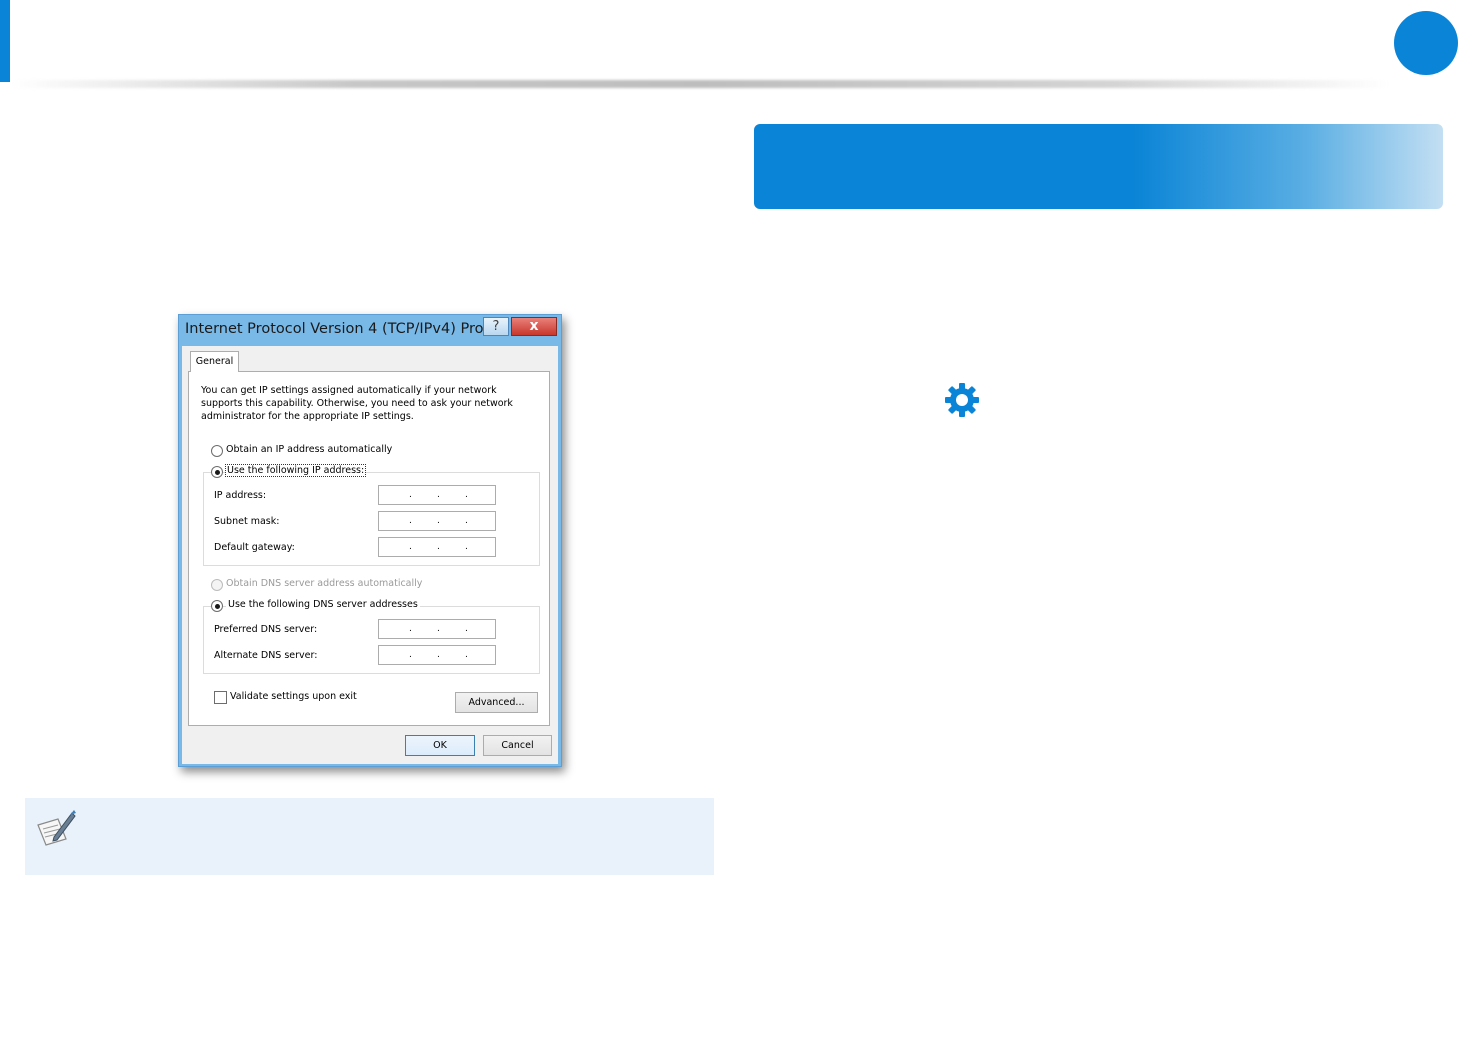 The image size is (1467, 1041). Describe the element at coordinates (293, 696) in the screenshot. I see `validate-settings-label: Validate settings upon exit` at that location.